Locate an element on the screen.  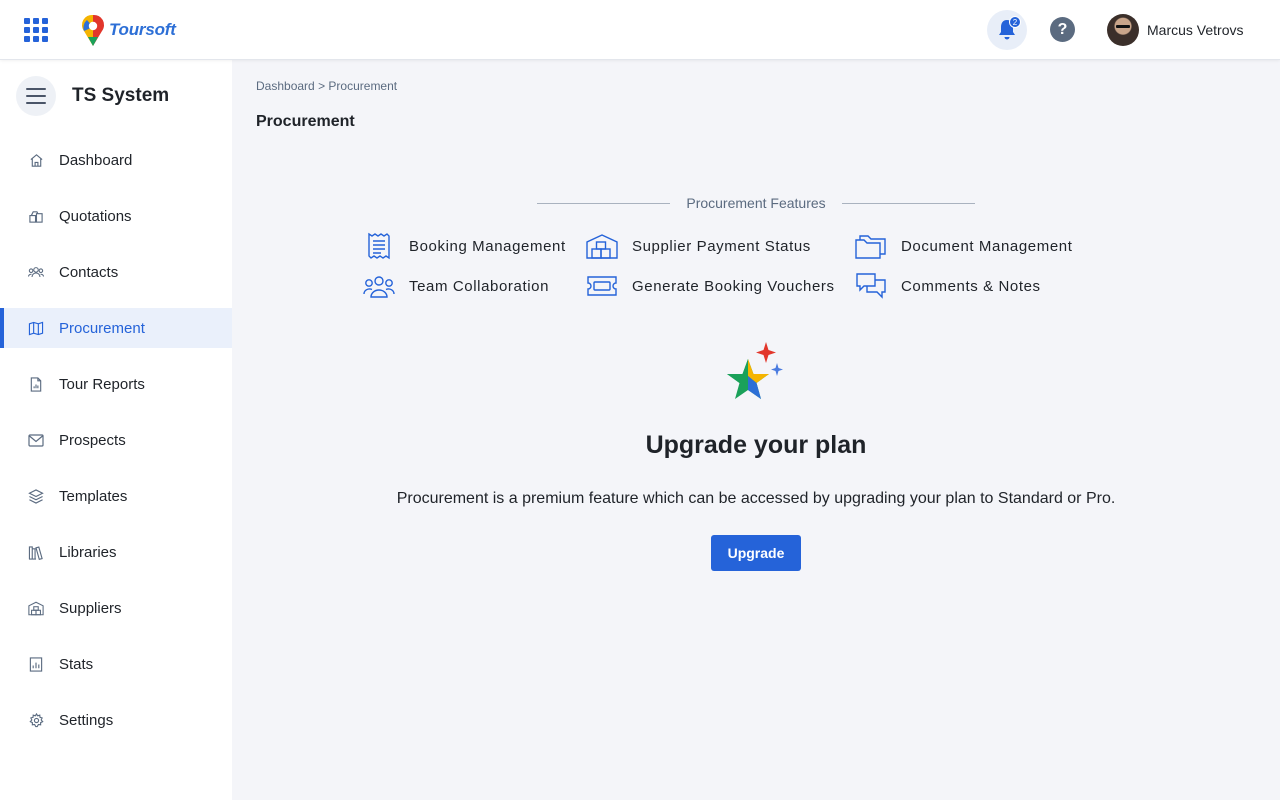
notifications-button: 2 is located at coordinates (1007, 30).